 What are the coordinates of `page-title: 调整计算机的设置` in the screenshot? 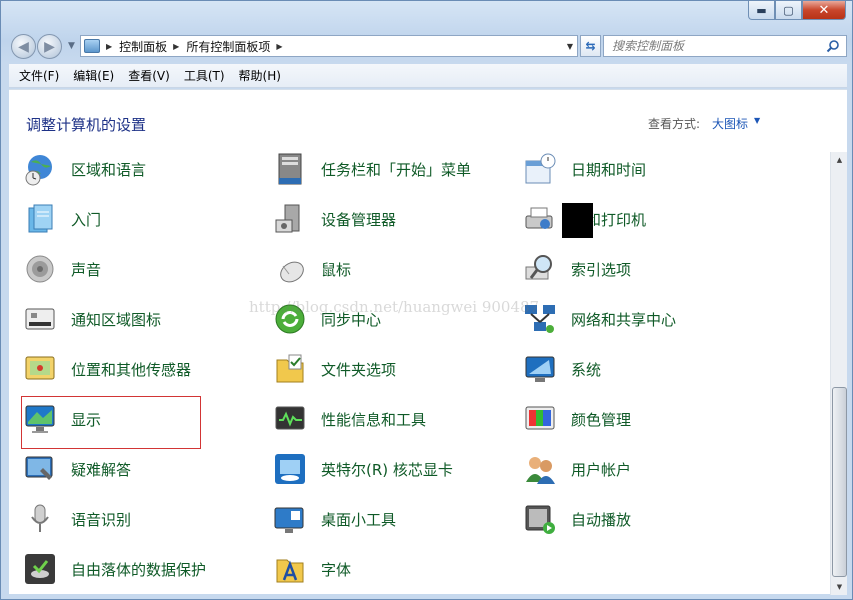 It's located at (86, 125).